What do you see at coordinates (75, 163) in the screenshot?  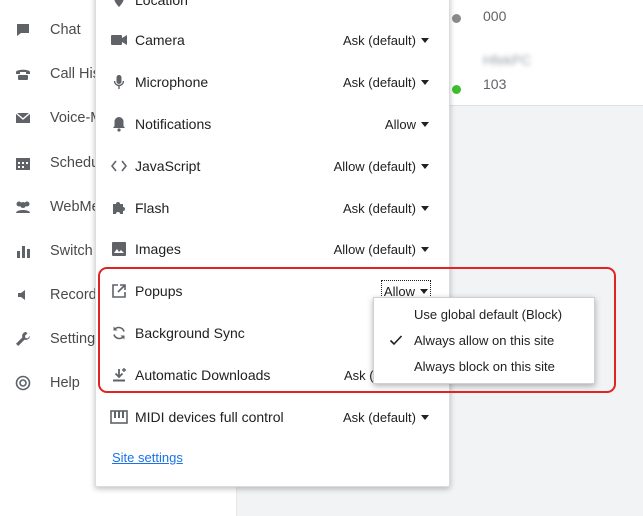 I see `sidebar-item-label: Schedu` at bounding box center [75, 163].